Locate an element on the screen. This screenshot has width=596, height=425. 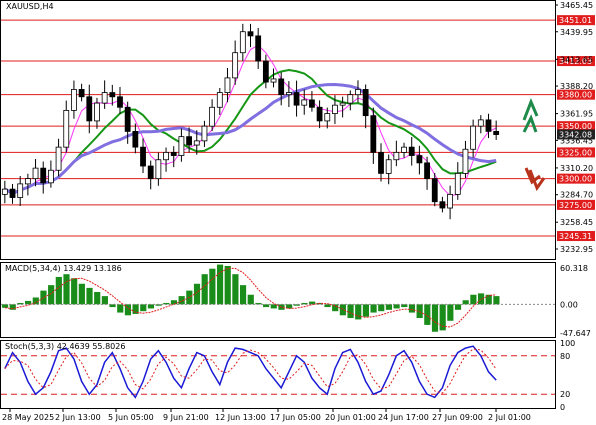
x-tick-label: 12 Jun 13:00 is located at coordinates (240, 417).